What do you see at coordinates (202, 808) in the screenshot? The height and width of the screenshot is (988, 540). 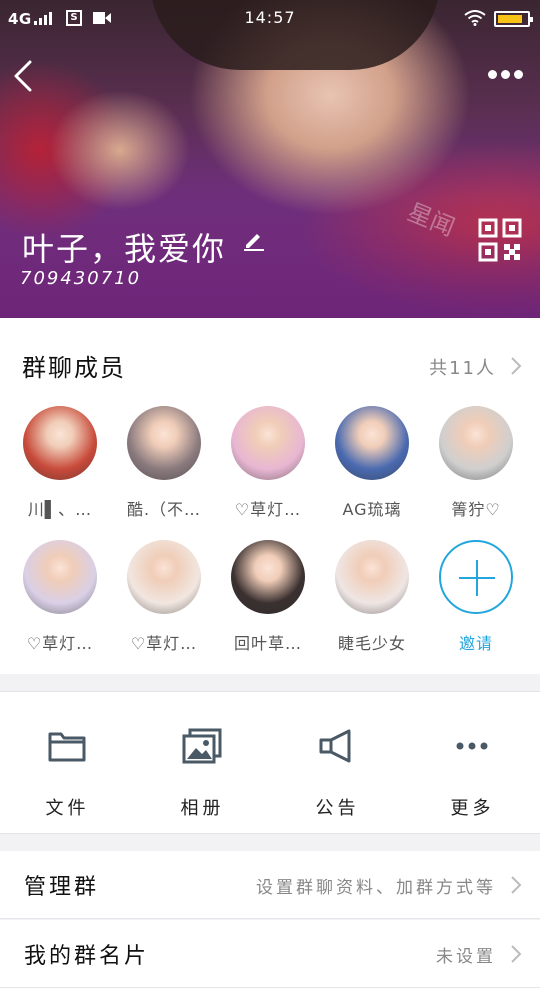 I see `tool-label: 相册` at bounding box center [202, 808].